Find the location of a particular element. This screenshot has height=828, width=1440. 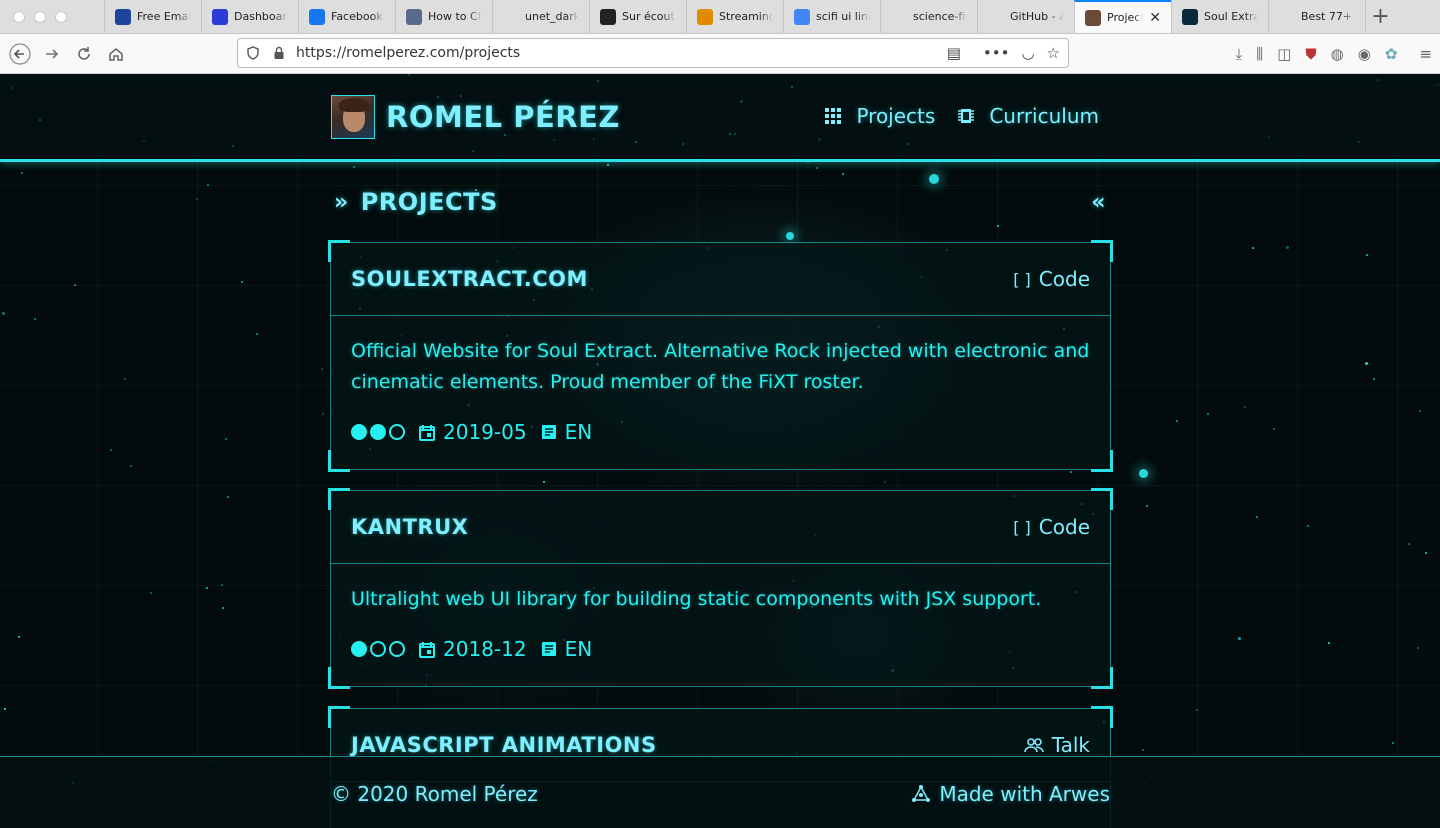

url-text: https://romelperez.com/projects is located at coordinates (408, 53).